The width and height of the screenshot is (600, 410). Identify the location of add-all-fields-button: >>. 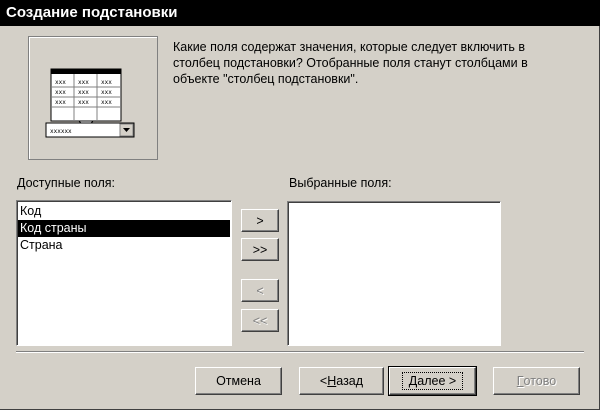
(260, 249).